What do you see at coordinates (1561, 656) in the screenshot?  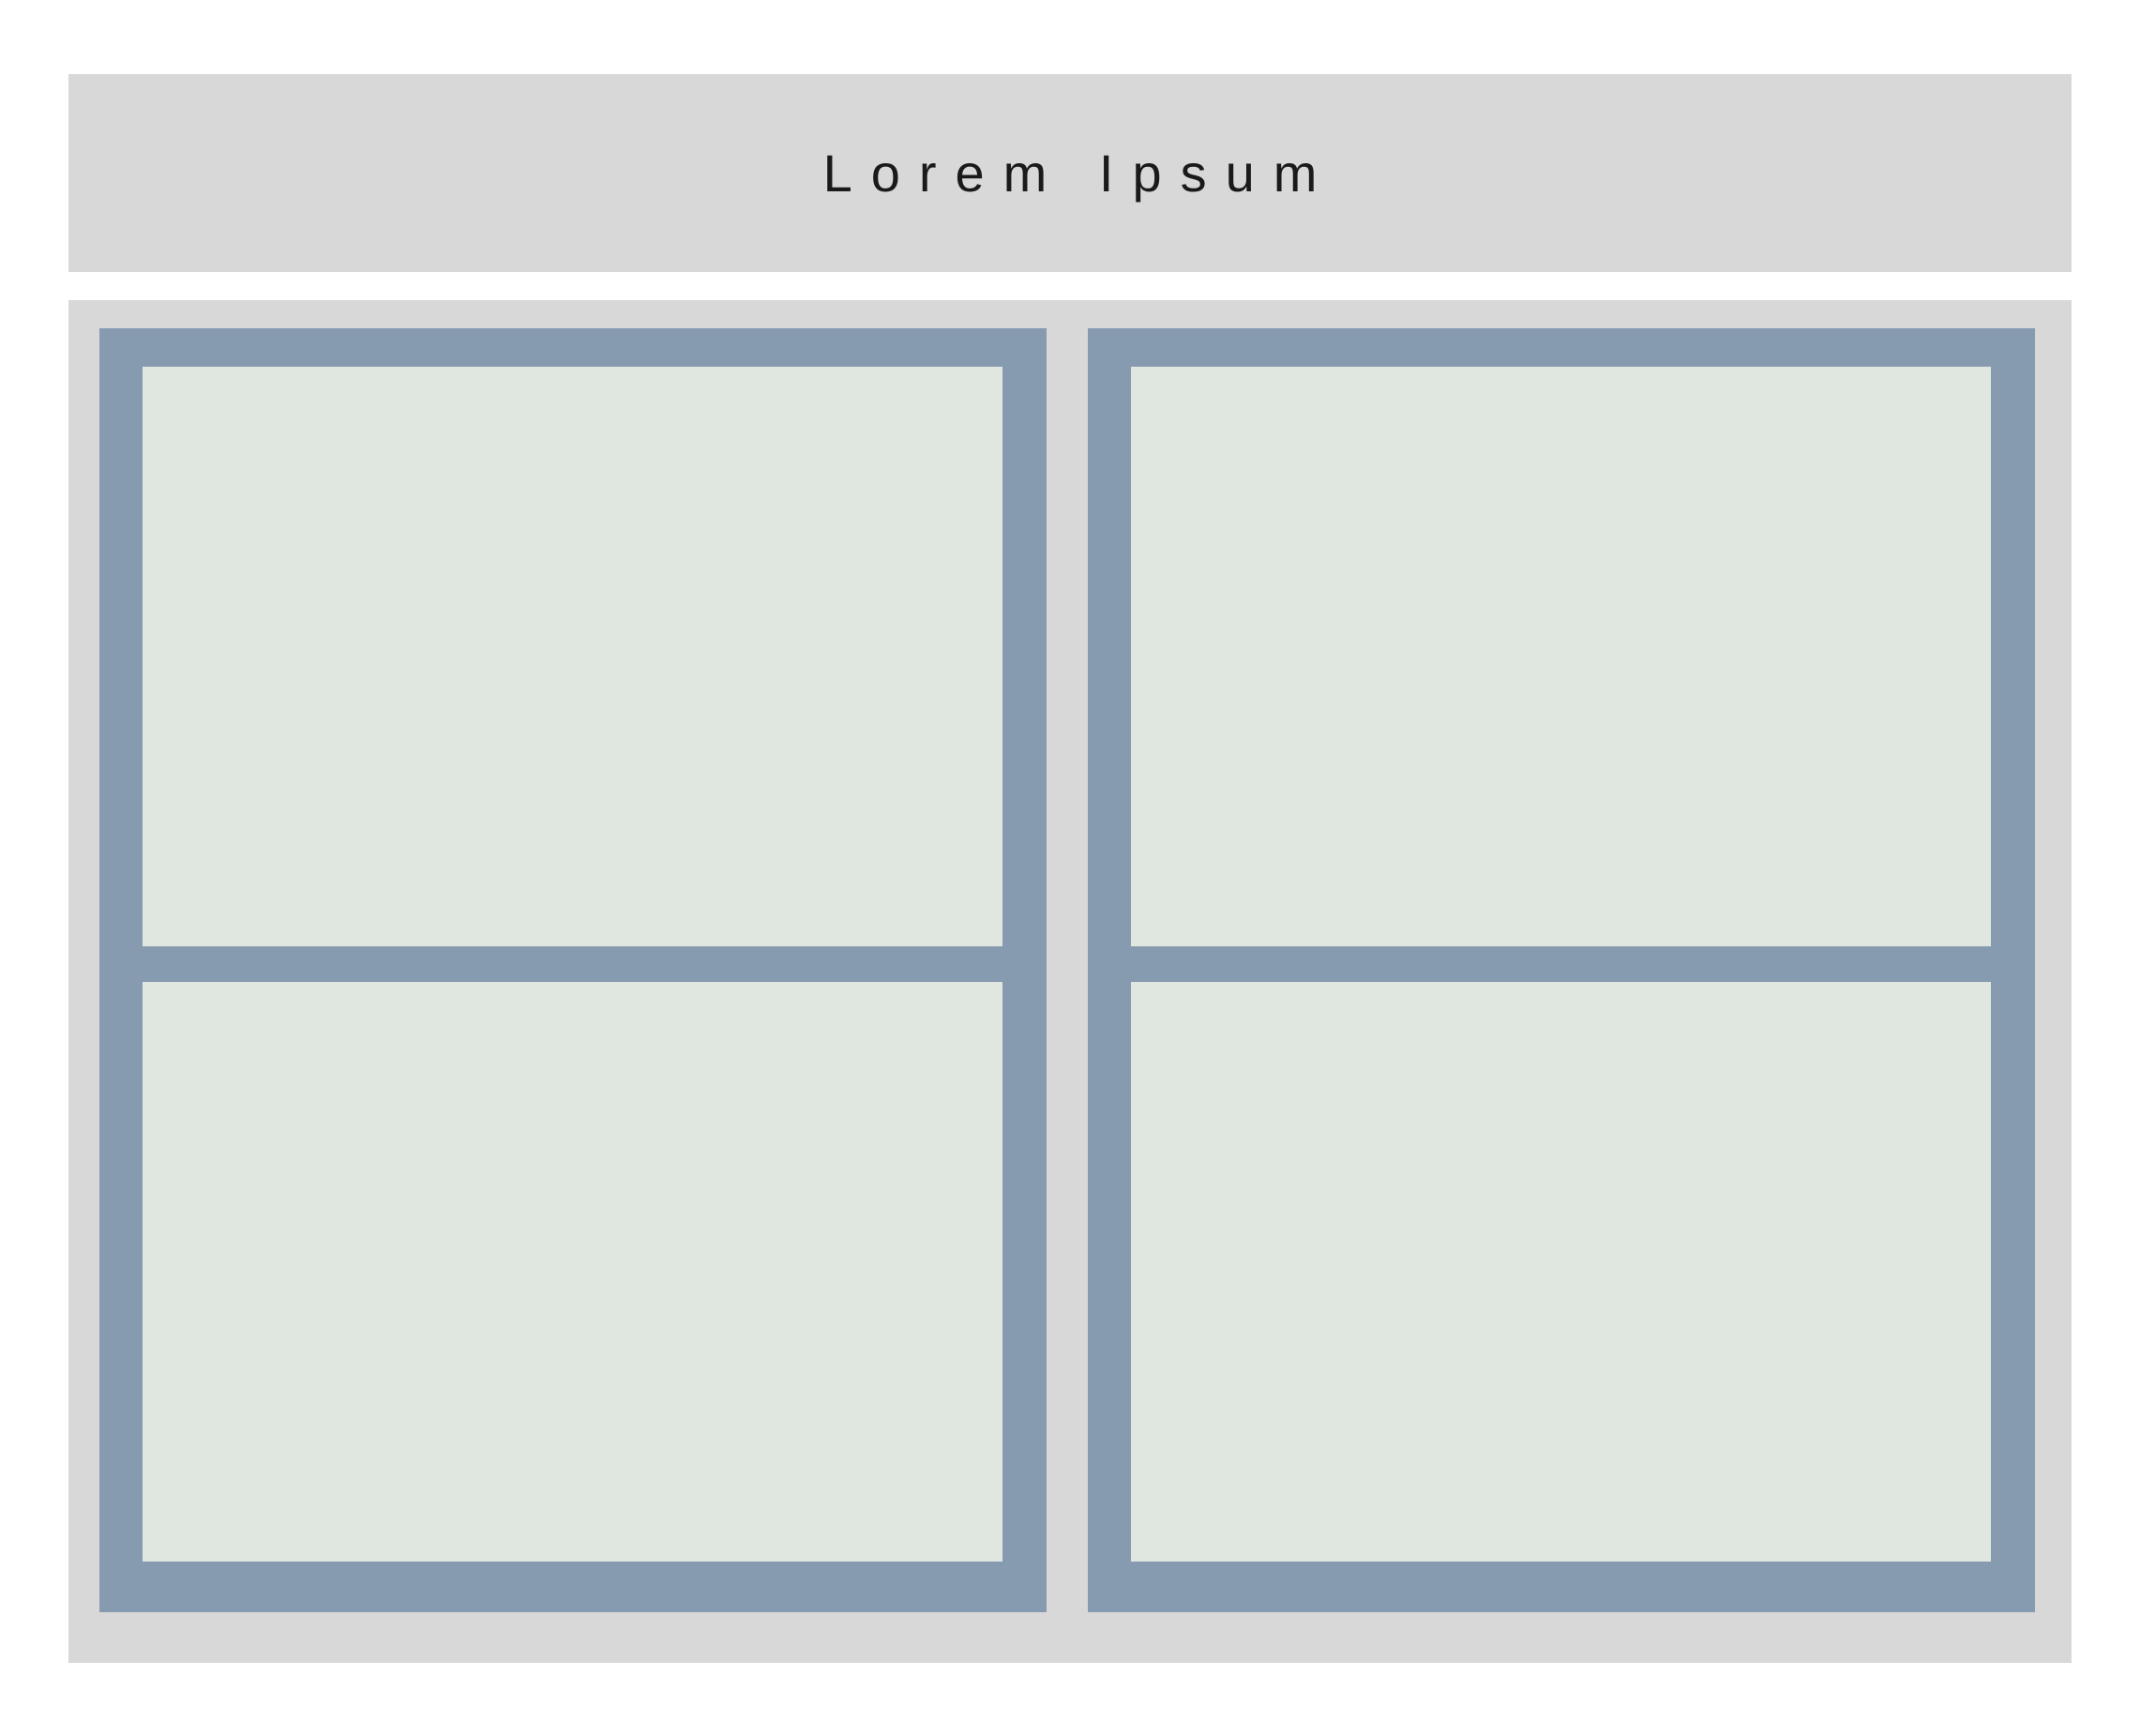 I see `right-top-cell` at bounding box center [1561, 656].